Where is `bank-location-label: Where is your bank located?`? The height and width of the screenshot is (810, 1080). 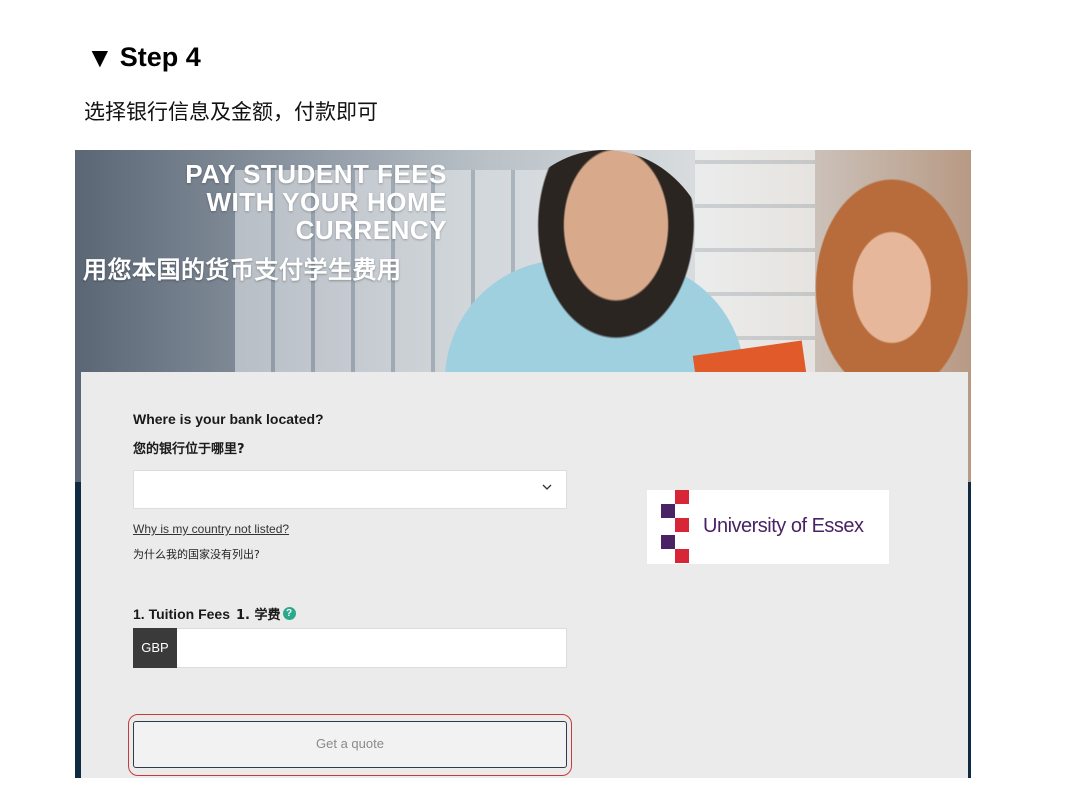 bank-location-label: Where is your bank located? is located at coordinates (228, 419).